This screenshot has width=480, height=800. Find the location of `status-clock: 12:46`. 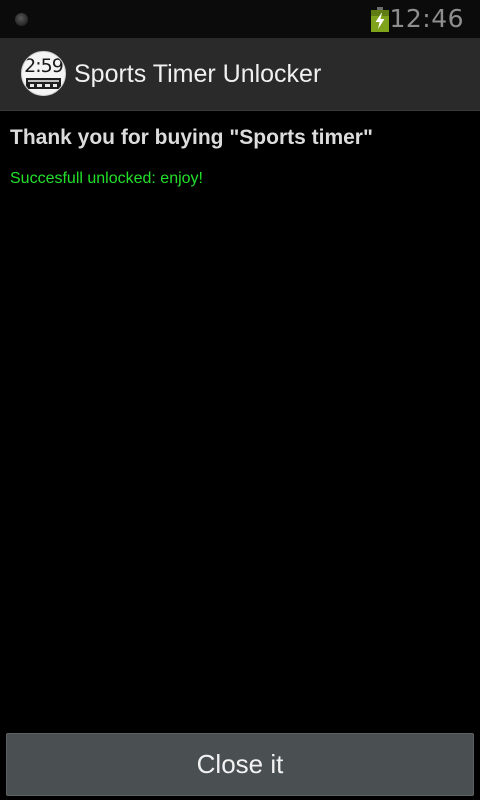

status-clock: 12:46 is located at coordinates (426, 18).